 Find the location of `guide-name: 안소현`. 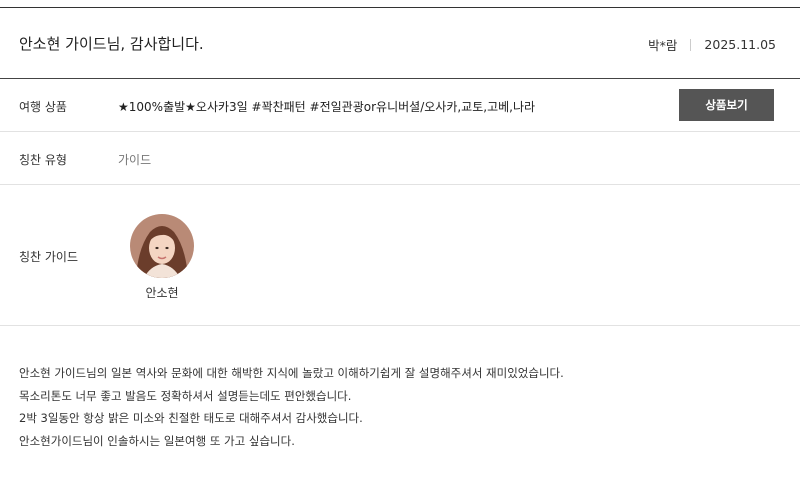

guide-name: 안소현 is located at coordinates (162, 293).